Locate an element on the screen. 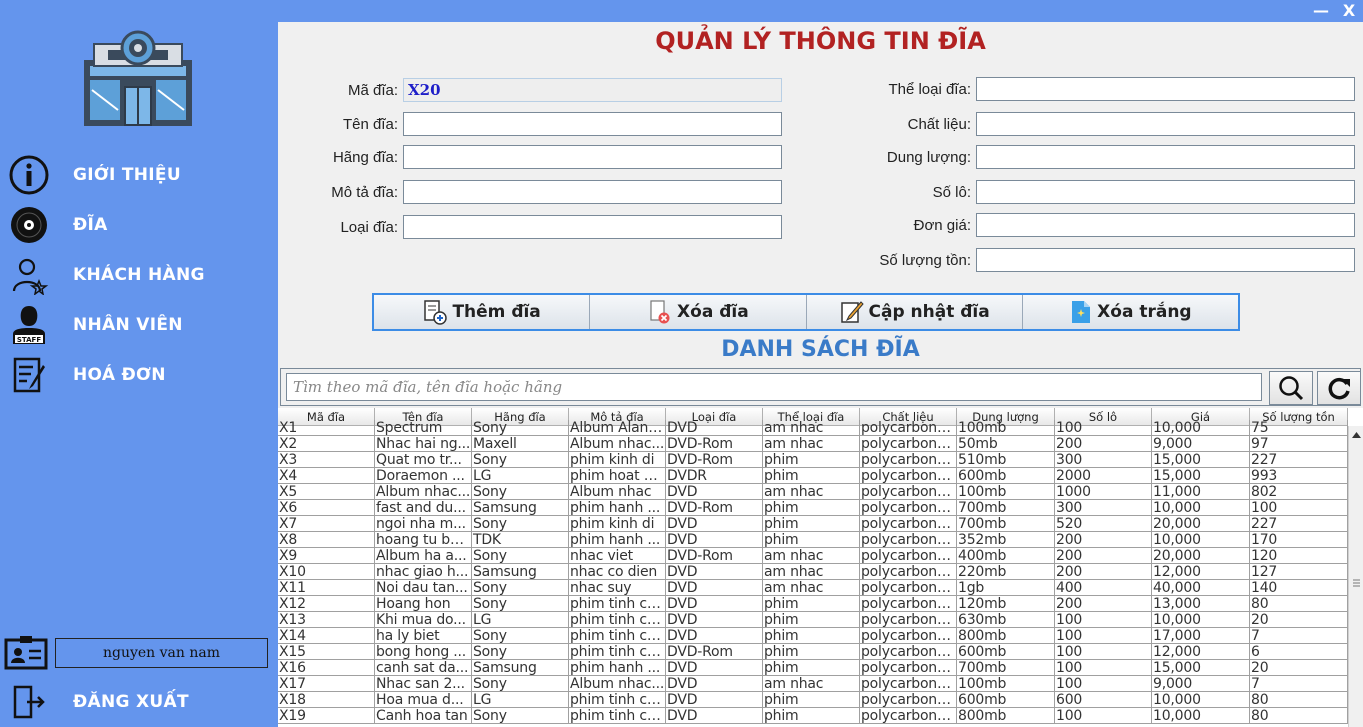 The width and height of the screenshot is (1363, 727). search-button is located at coordinates (1291, 388).